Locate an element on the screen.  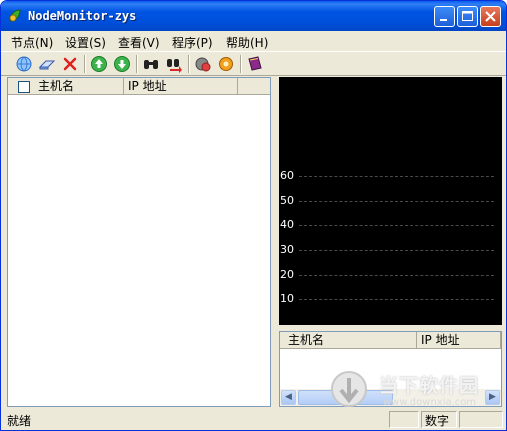
watermark-subtext: www.downxia.com is located at coordinates (430, 402).